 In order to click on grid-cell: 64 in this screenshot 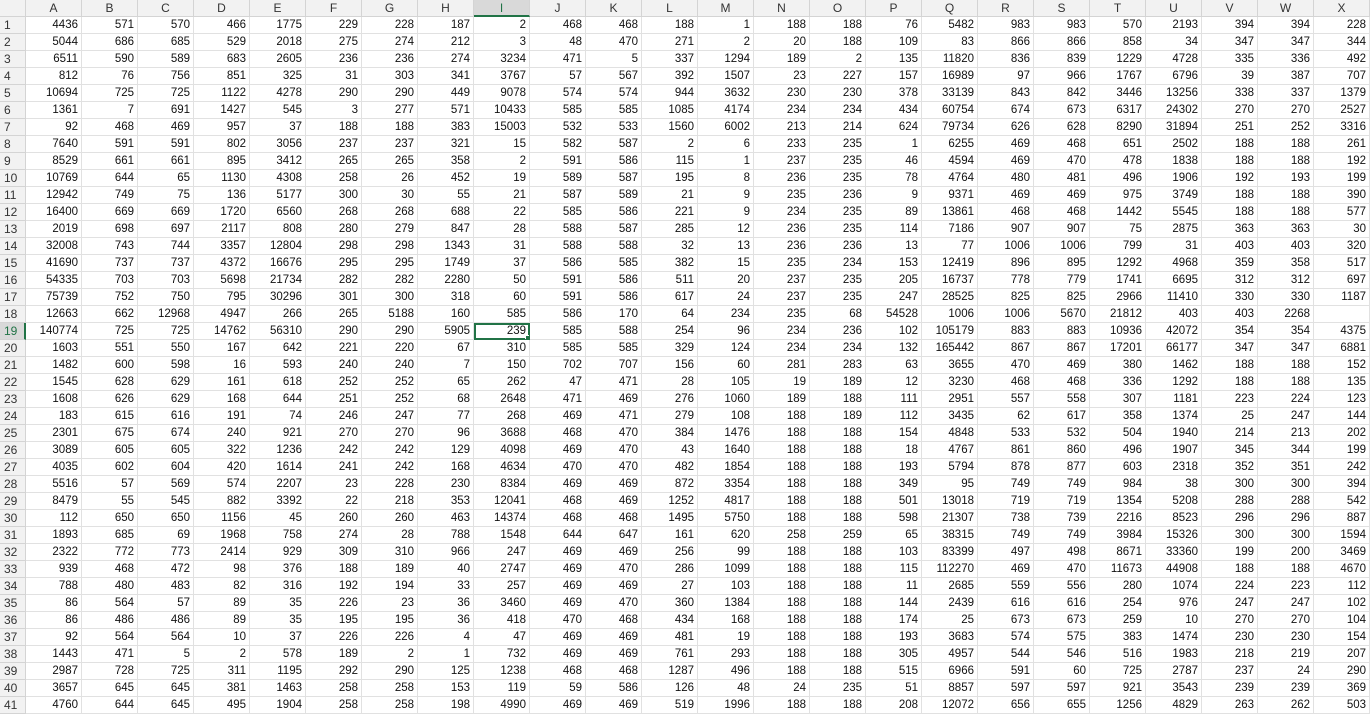, I will do `click(670, 314)`.